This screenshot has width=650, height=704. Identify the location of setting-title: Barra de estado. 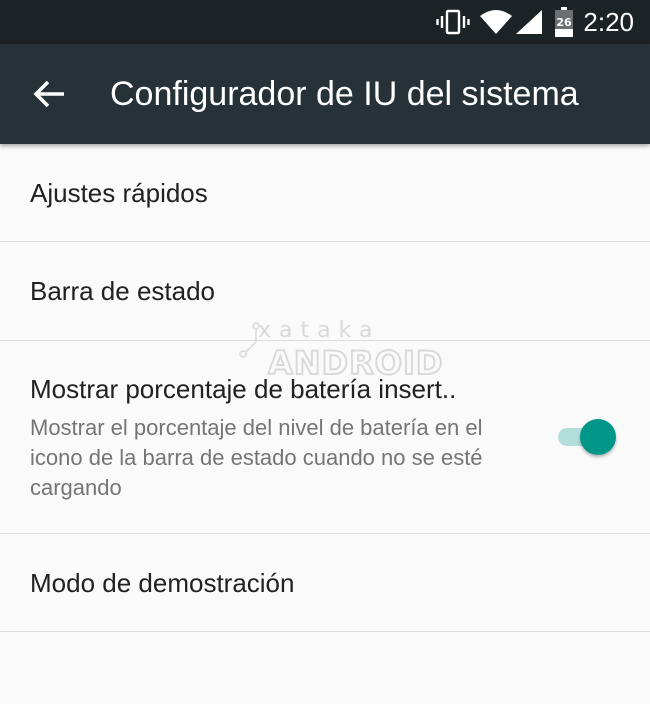
(123, 291).